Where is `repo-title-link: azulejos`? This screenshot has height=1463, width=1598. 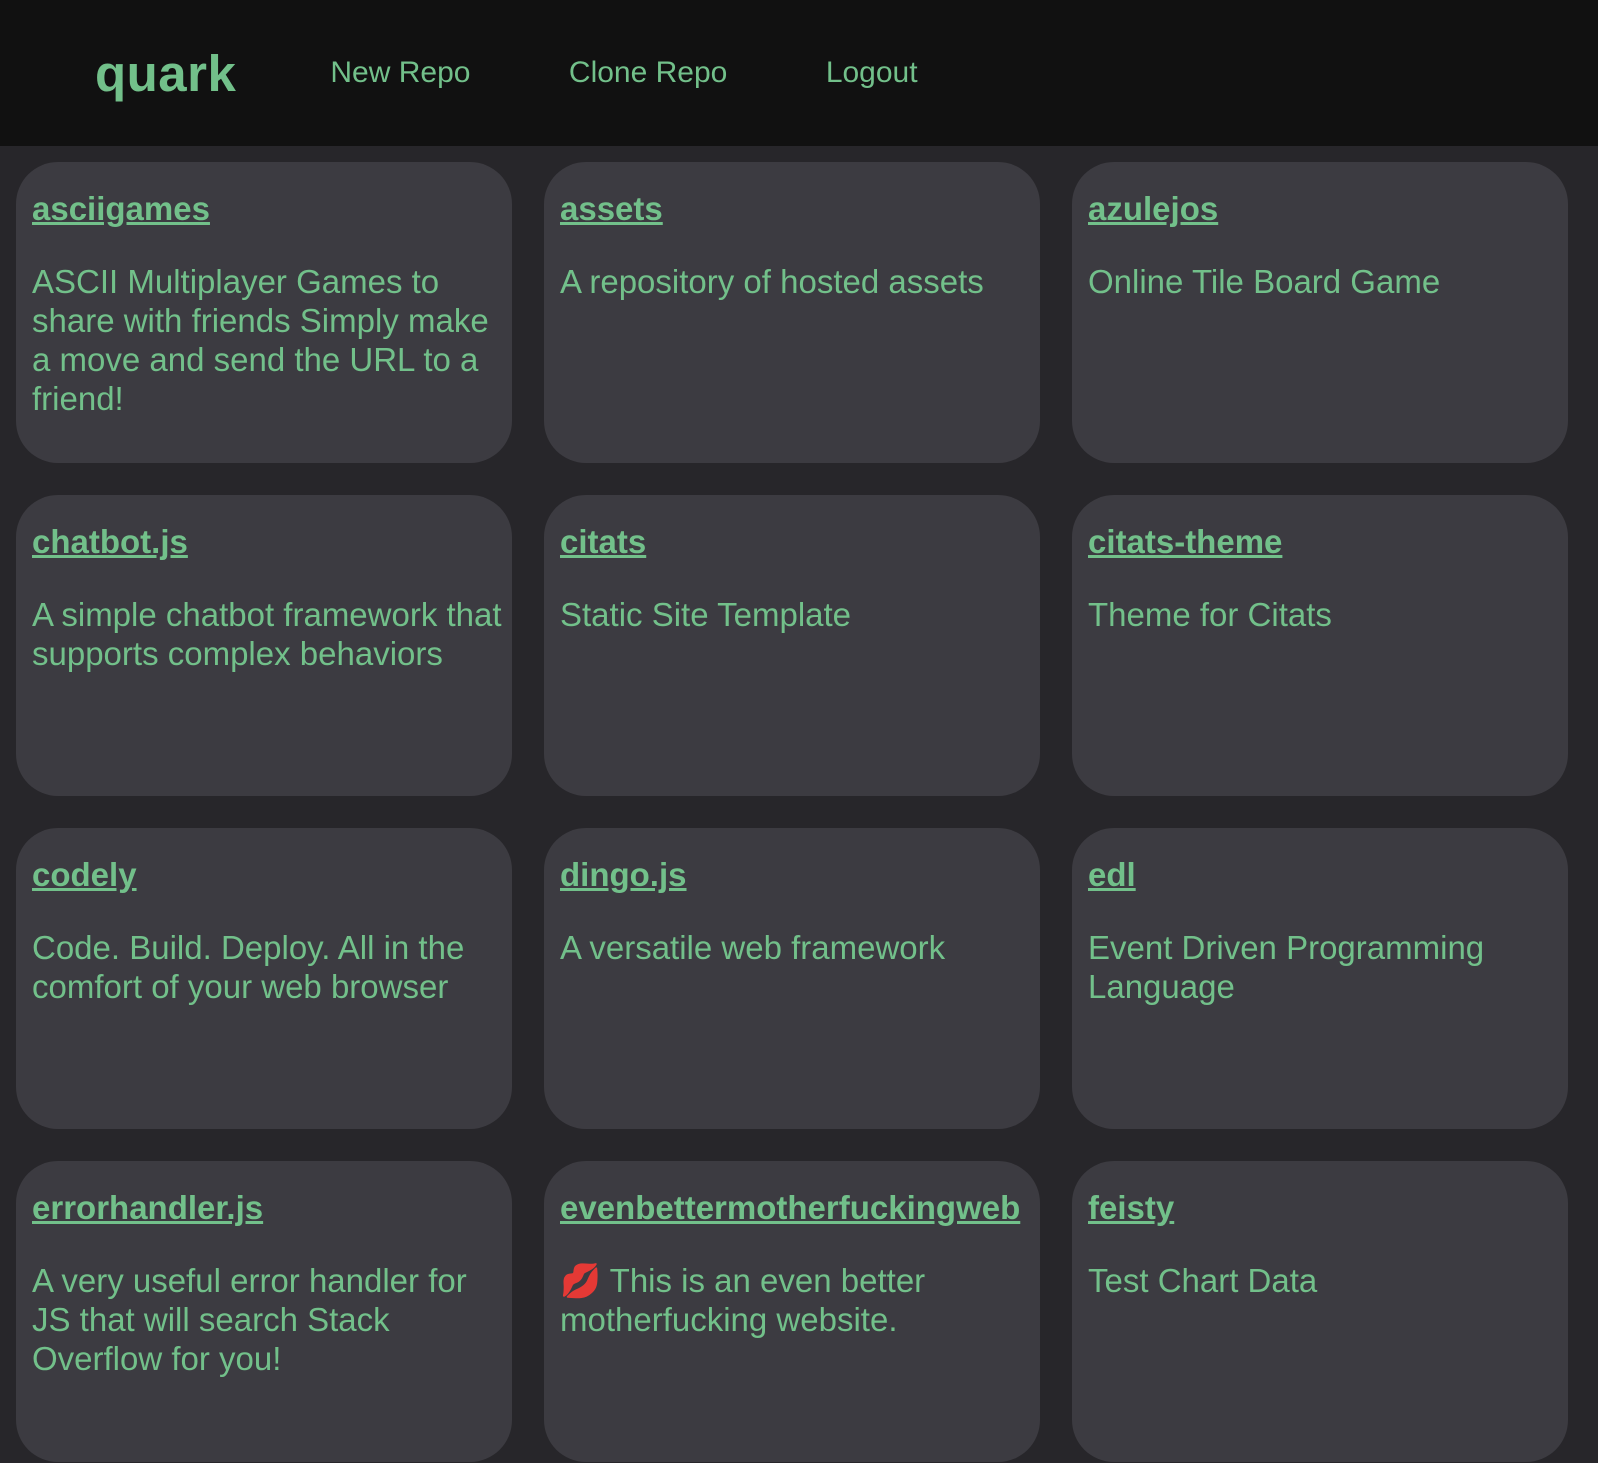 repo-title-link: azulejos is located at coordinates (1328, 209).